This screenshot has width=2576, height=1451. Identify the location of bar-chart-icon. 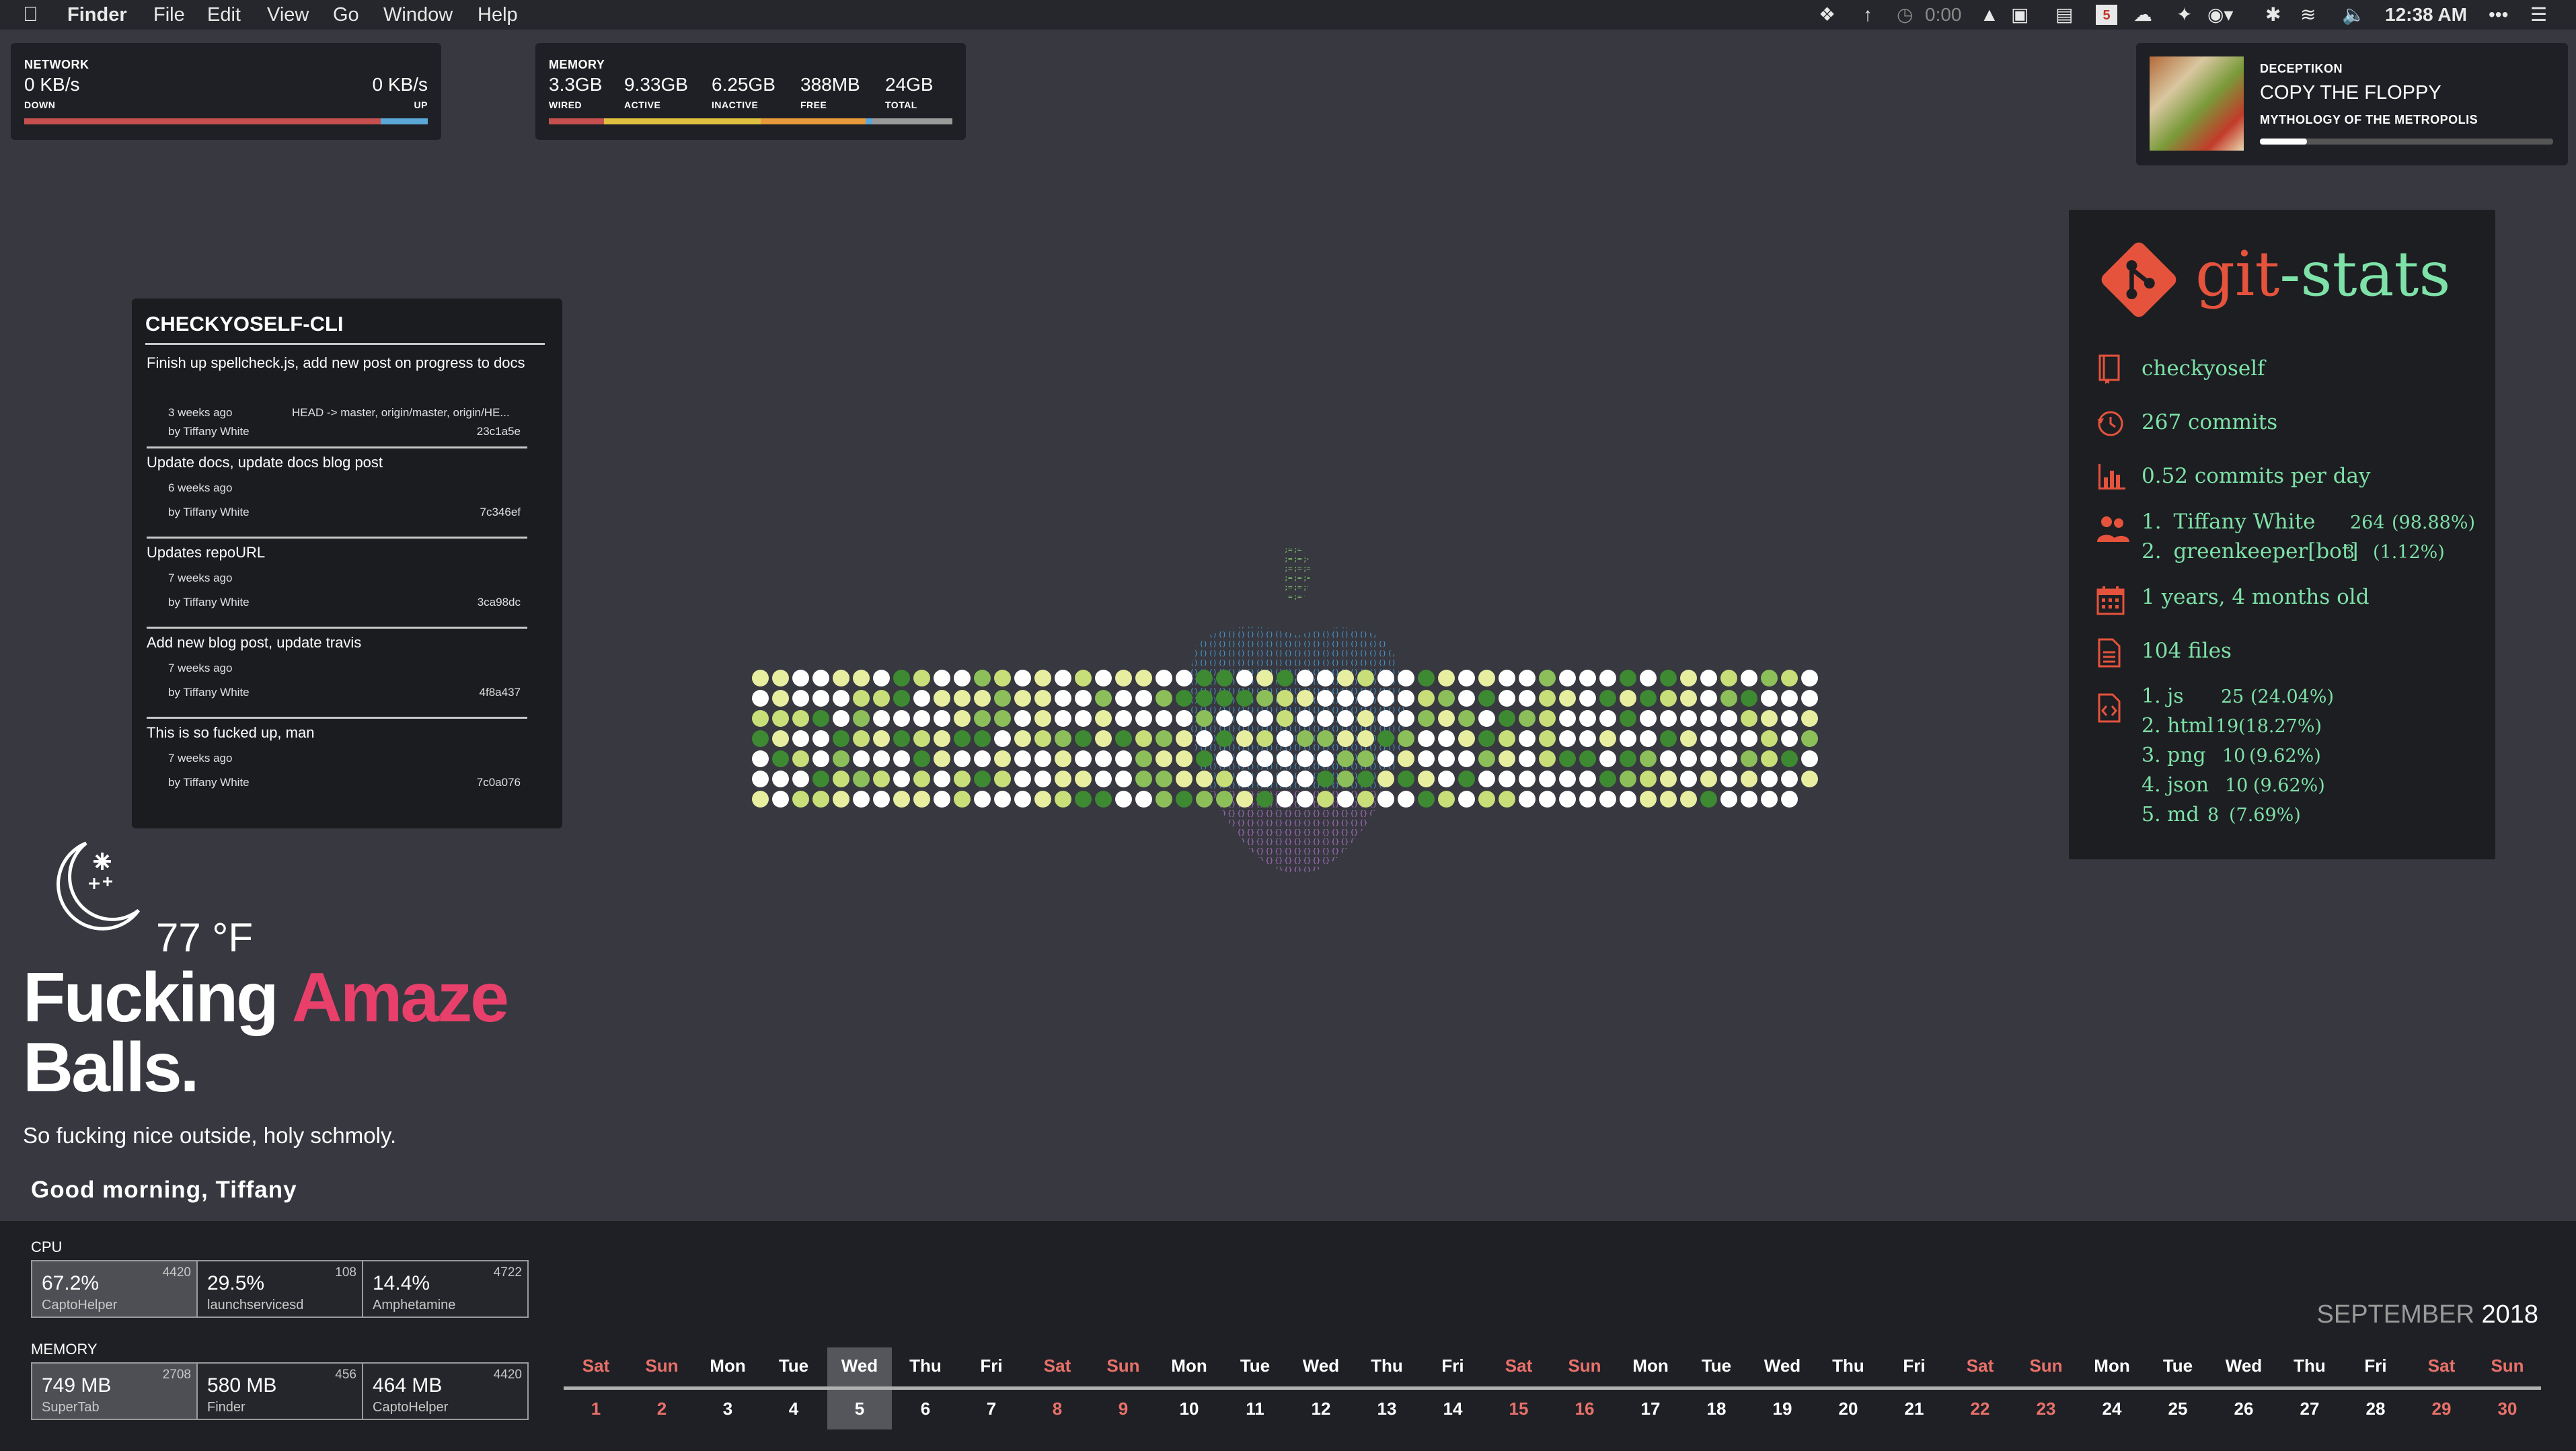
(2111, 476).